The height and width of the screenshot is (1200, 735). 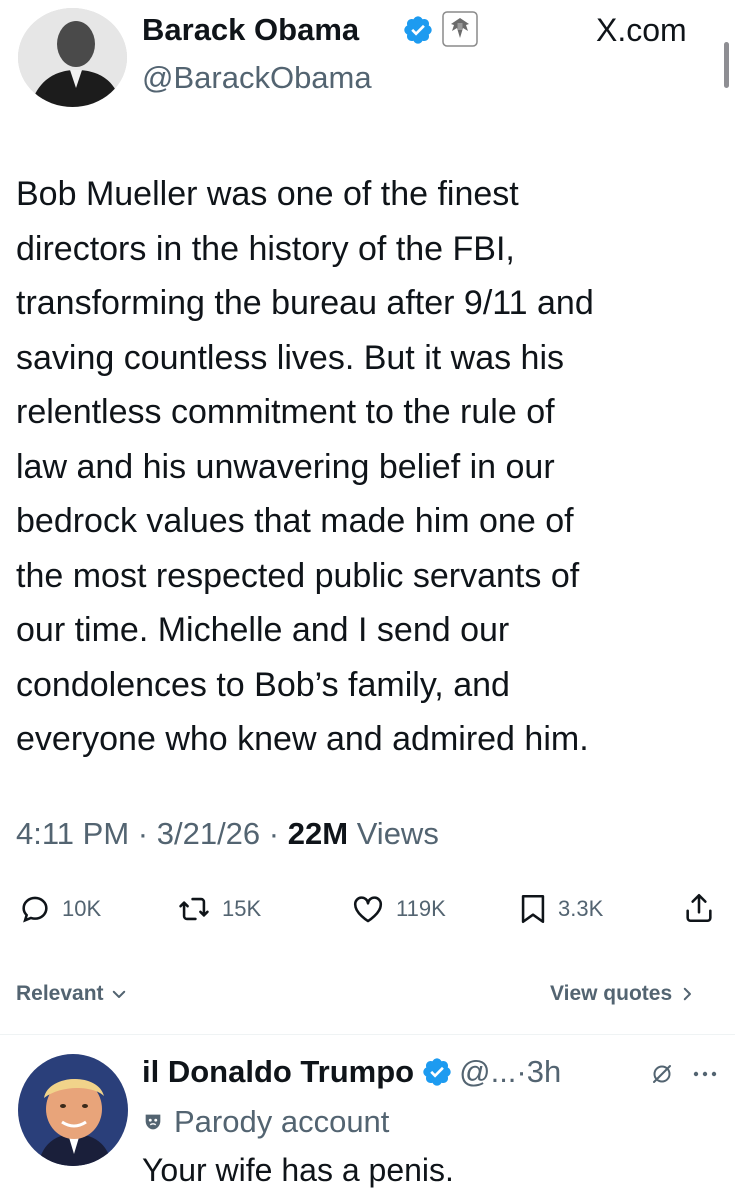 I want to click on tweet-line: the most respected public servants of, so click(x=298, y=575).